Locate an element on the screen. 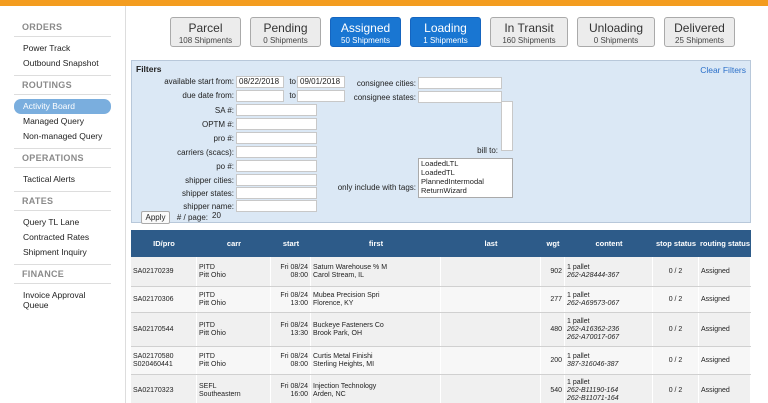 This screenshot has width=768, height=403. first-stop-name: Mubea Precision Spri is located at coordinates (346, 295).